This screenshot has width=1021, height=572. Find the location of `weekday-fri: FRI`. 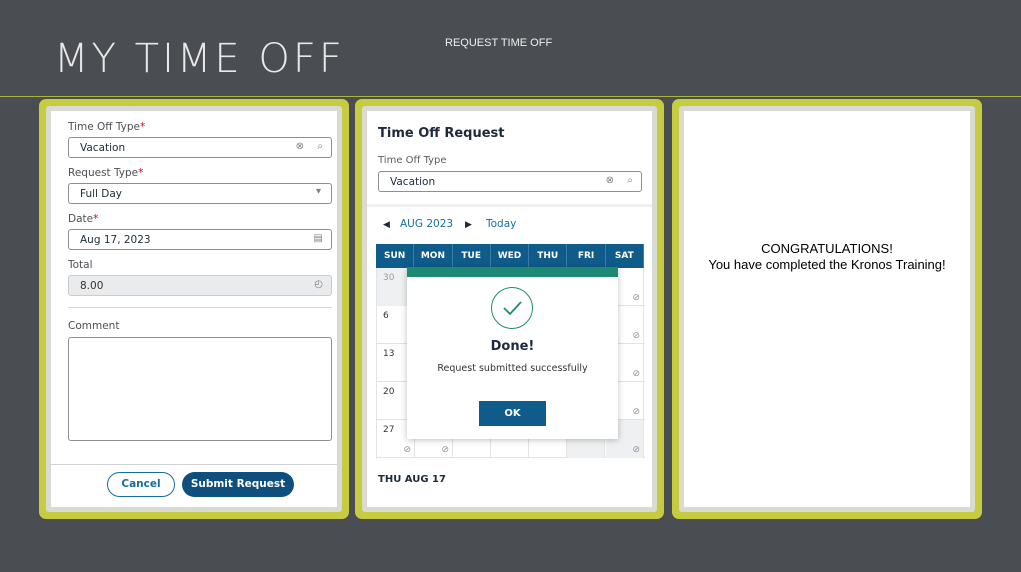

weekday-fri: FRI is located at coordinates (586, 256).